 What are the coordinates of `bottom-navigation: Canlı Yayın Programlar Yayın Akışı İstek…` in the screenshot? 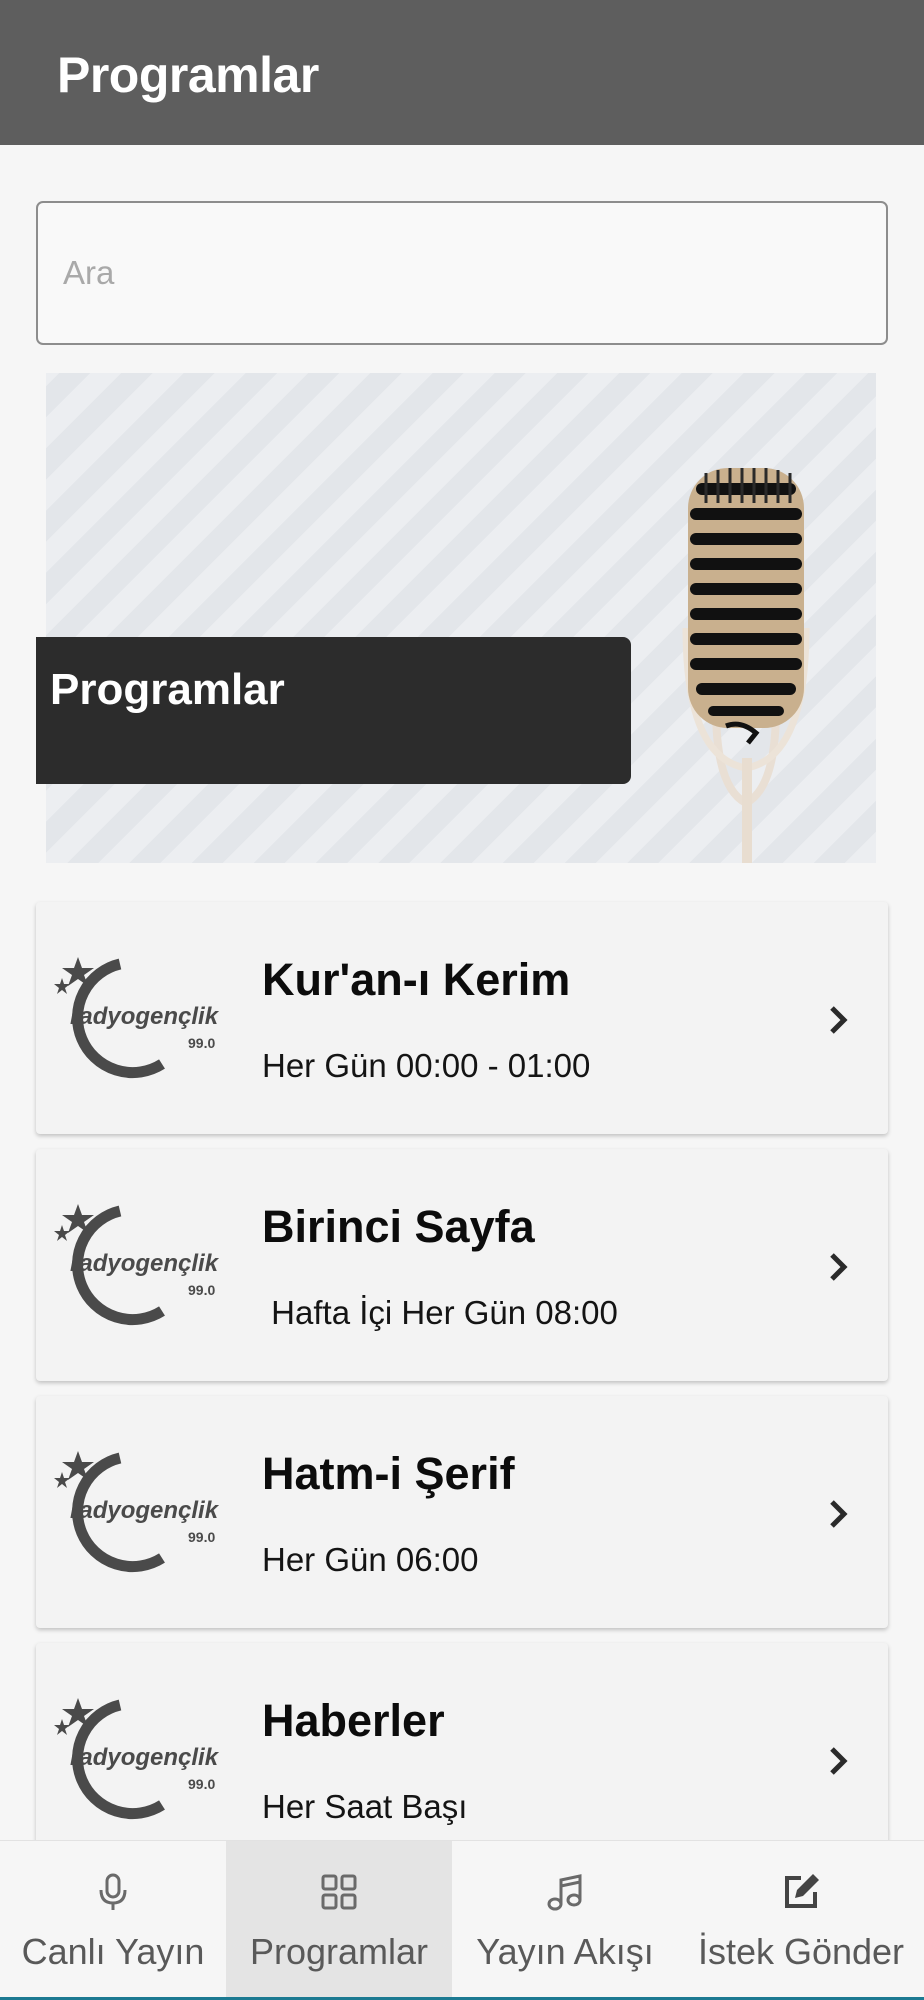 It's located at (462, 1920).